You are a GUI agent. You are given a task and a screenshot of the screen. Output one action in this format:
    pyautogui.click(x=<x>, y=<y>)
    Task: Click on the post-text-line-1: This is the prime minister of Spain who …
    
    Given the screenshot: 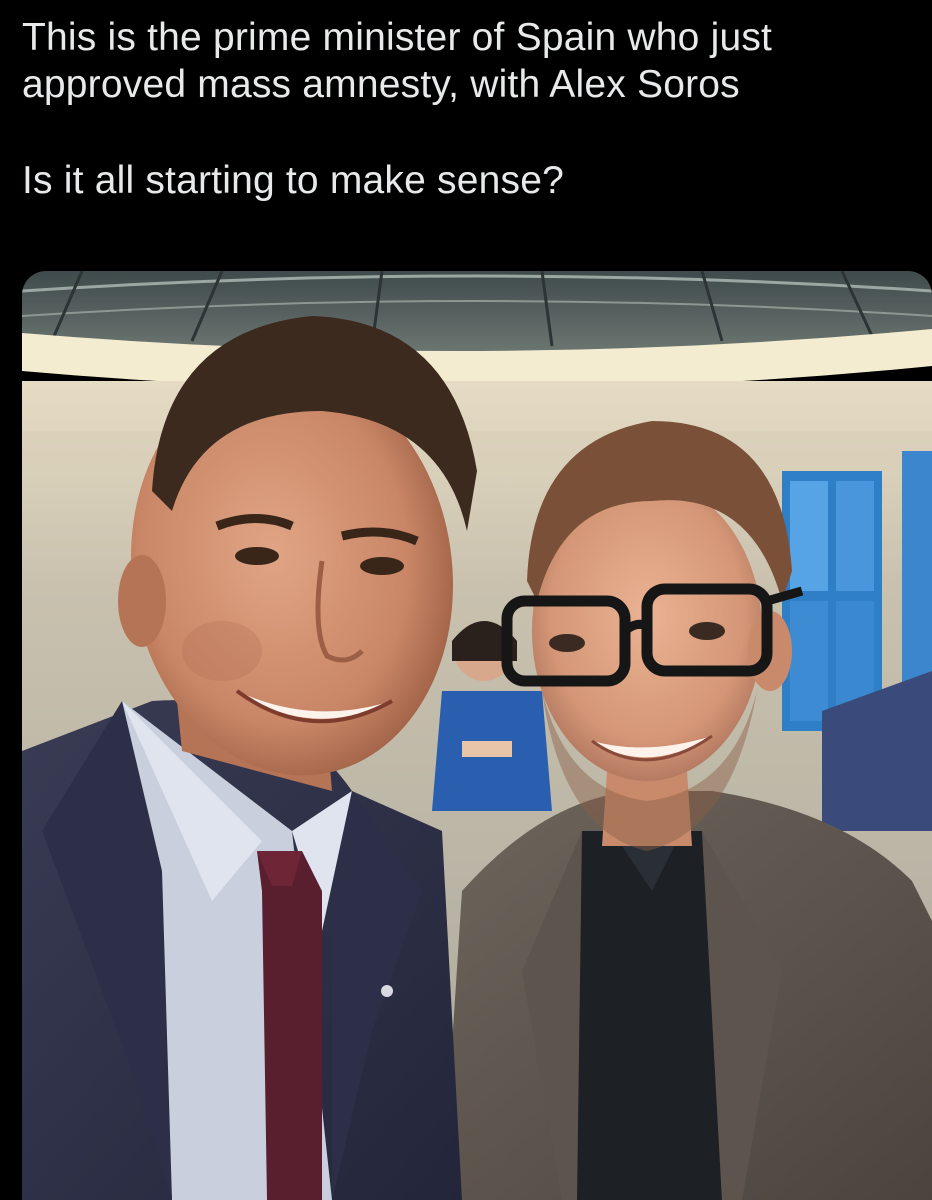 What is the action you would take?
    pyautogui.click(x=397, y=37)
    